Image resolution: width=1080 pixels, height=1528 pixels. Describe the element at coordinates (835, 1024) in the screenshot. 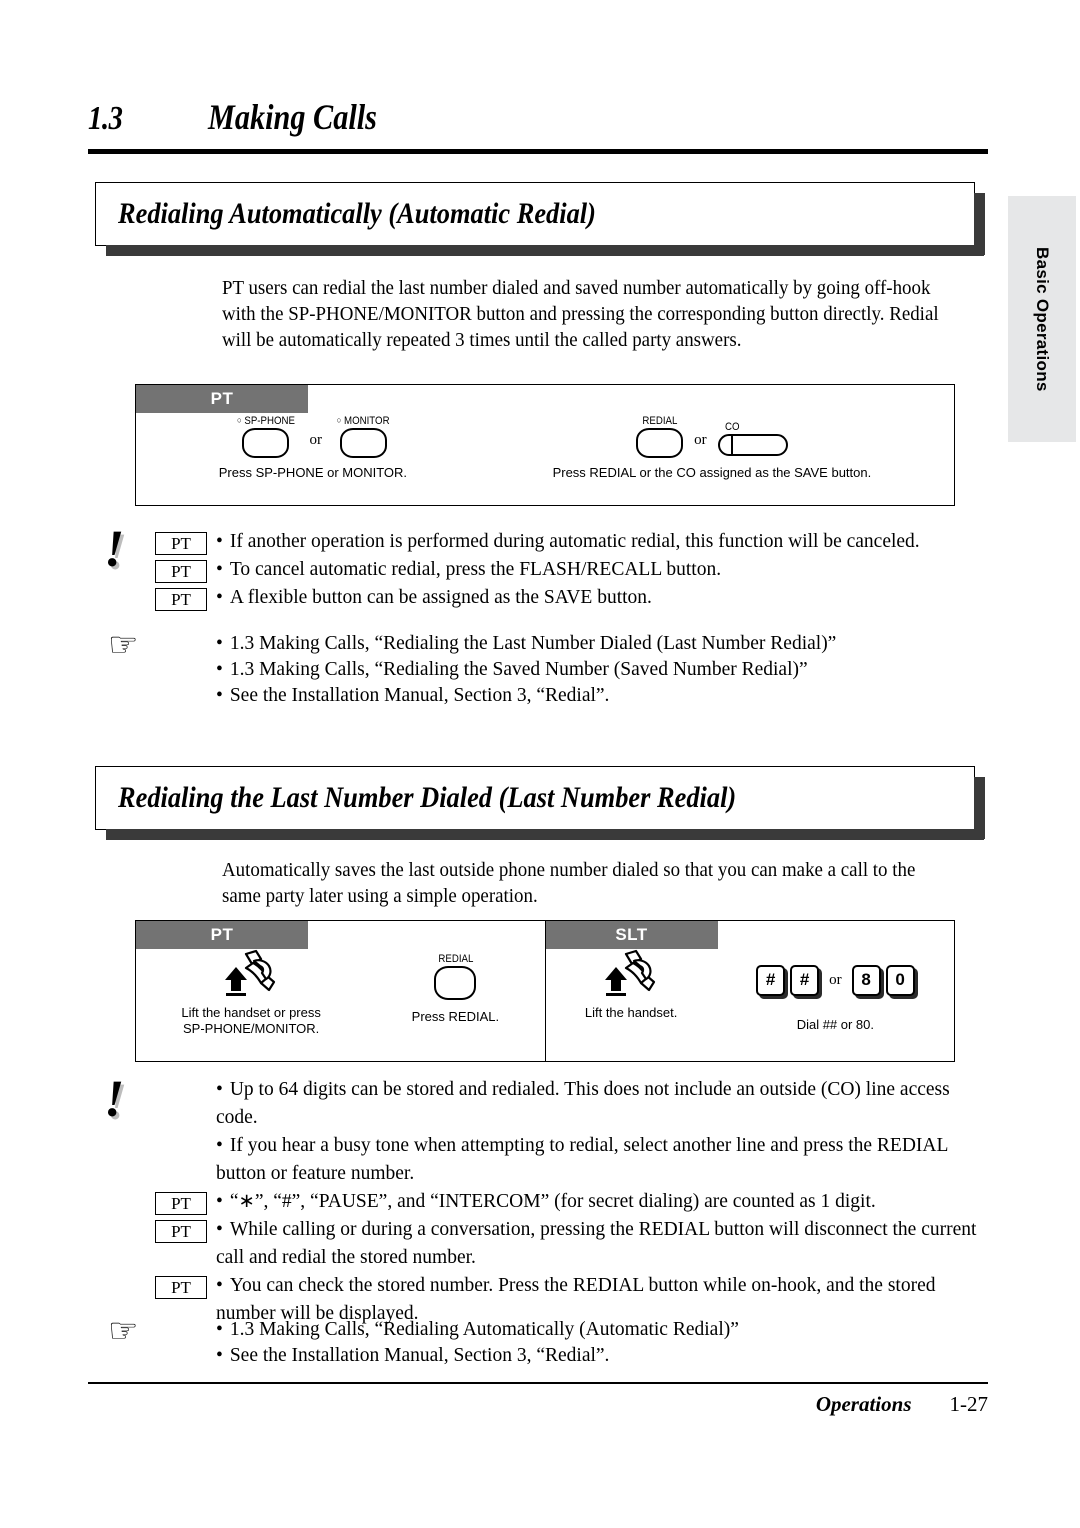

I see `diagram-step-caption: Dial ## or 80.` at that location.